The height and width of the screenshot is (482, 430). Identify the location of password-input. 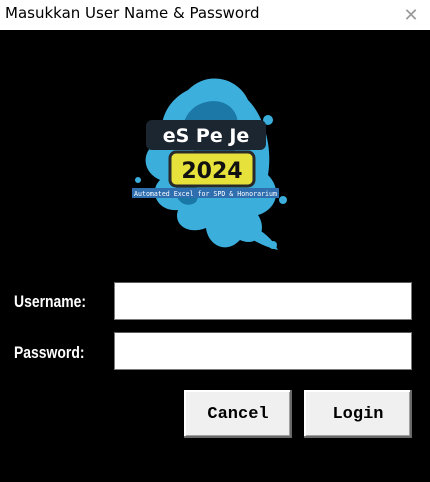
(263, 351).